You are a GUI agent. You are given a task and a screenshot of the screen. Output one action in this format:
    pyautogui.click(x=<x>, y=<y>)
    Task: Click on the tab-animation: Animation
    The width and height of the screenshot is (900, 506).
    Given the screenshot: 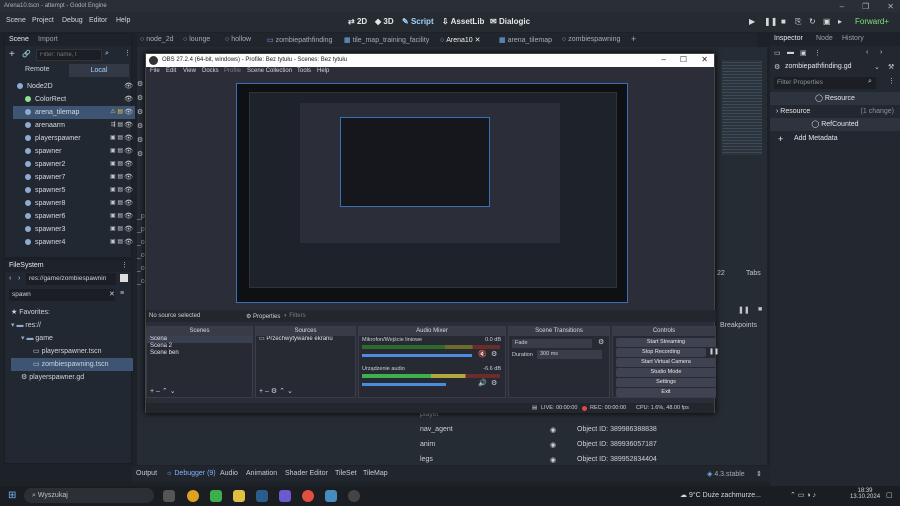 What is the action you would take?
    pyautogui.click(x=261, y=473)
    